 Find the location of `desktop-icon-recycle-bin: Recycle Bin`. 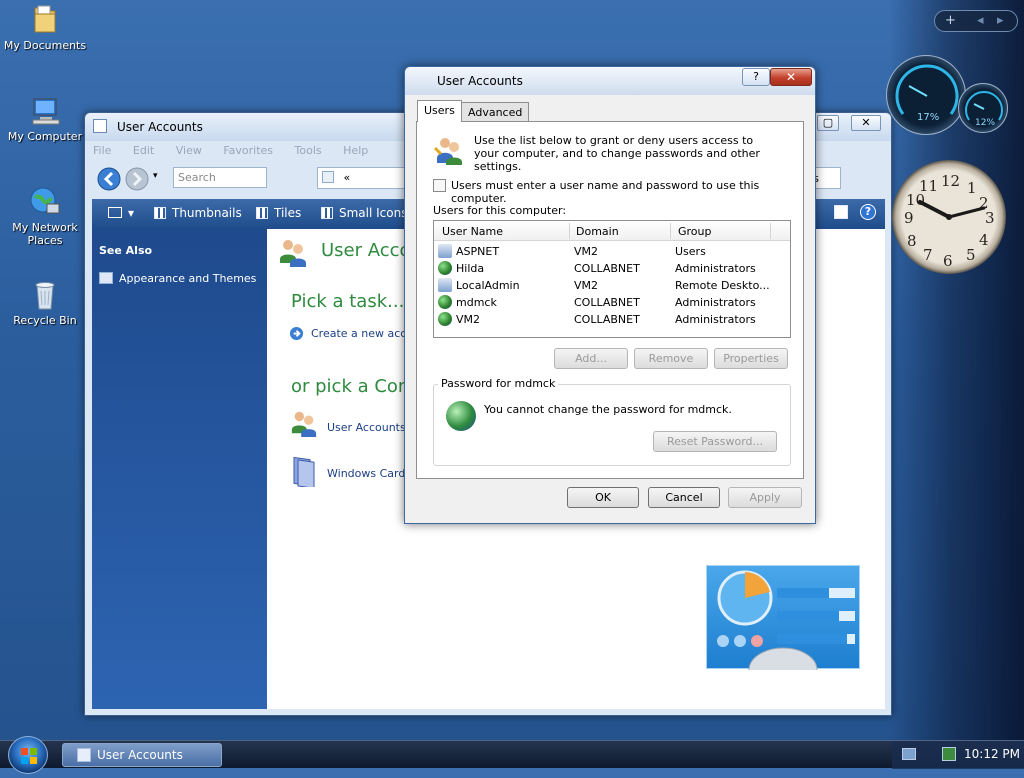

desktop-icon-recycle-bin: Recycle Bin is located at coordinates (45, 303).